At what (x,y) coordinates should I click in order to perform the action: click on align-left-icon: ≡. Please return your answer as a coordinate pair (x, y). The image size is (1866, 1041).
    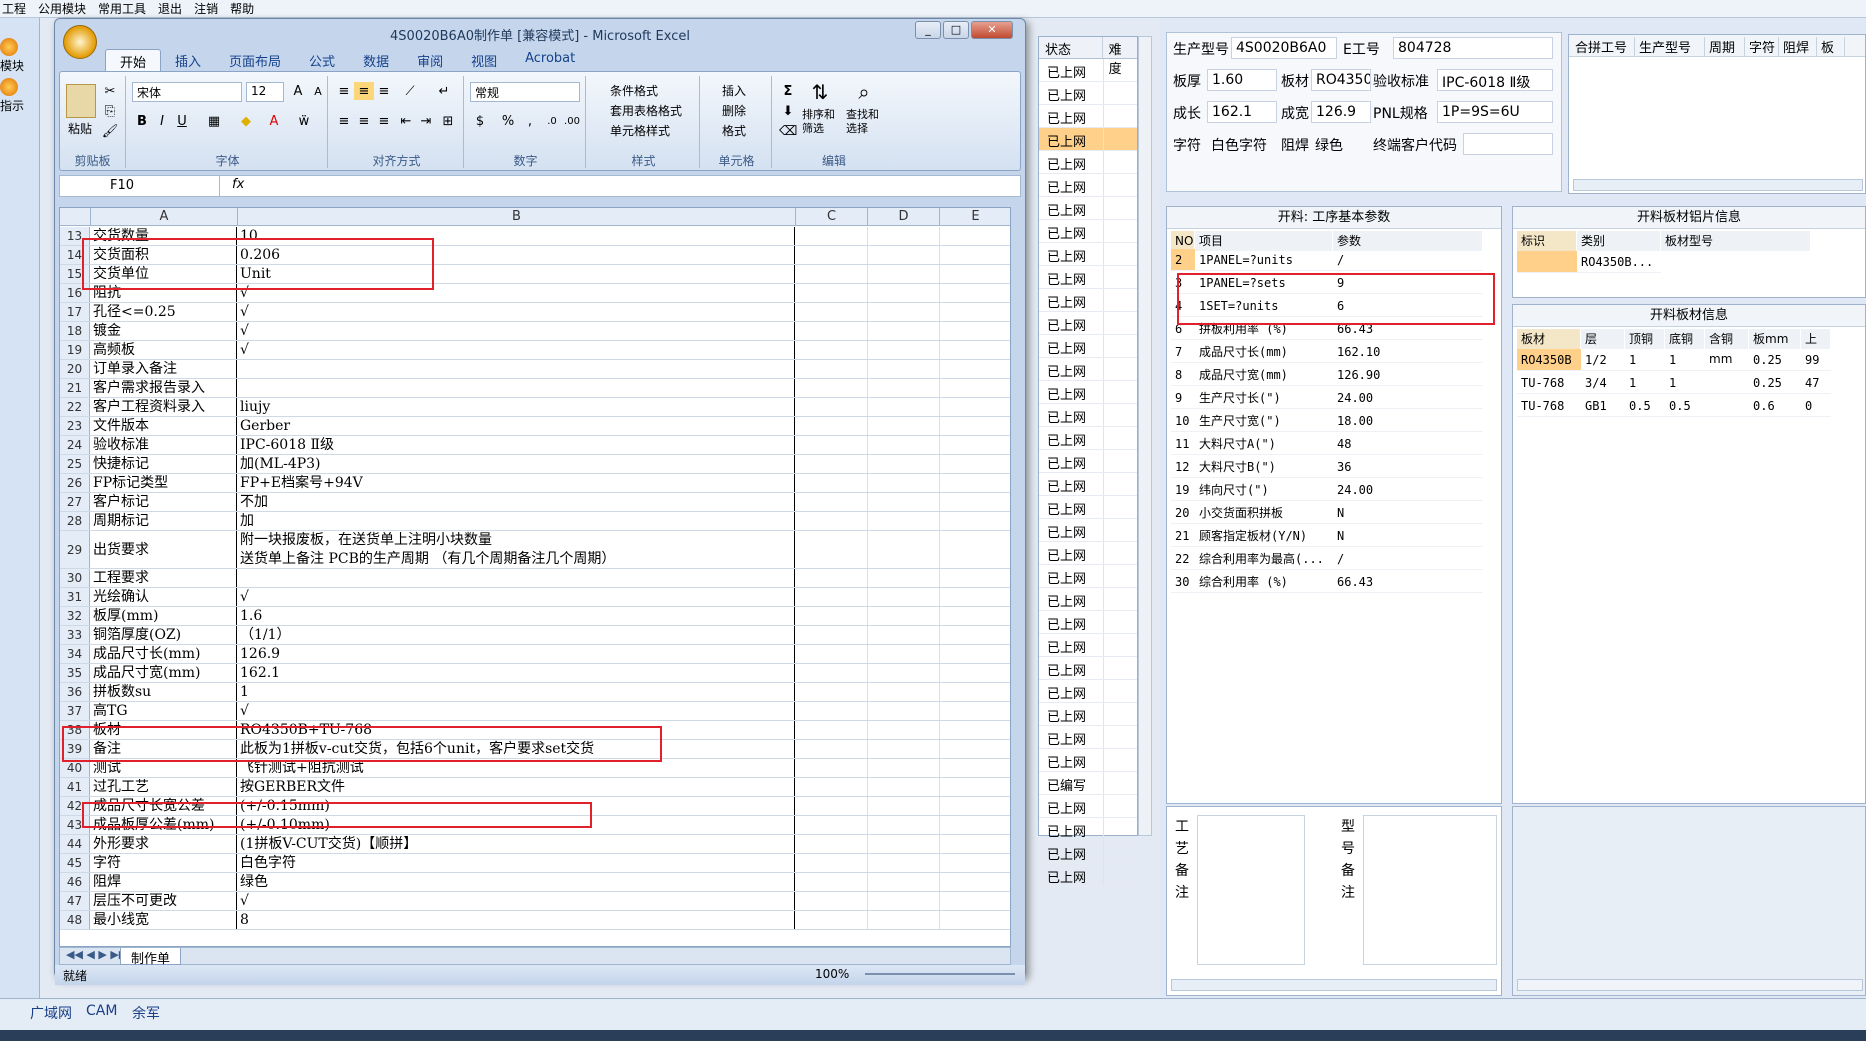
    Looking at the image, I should click on (344, 121).